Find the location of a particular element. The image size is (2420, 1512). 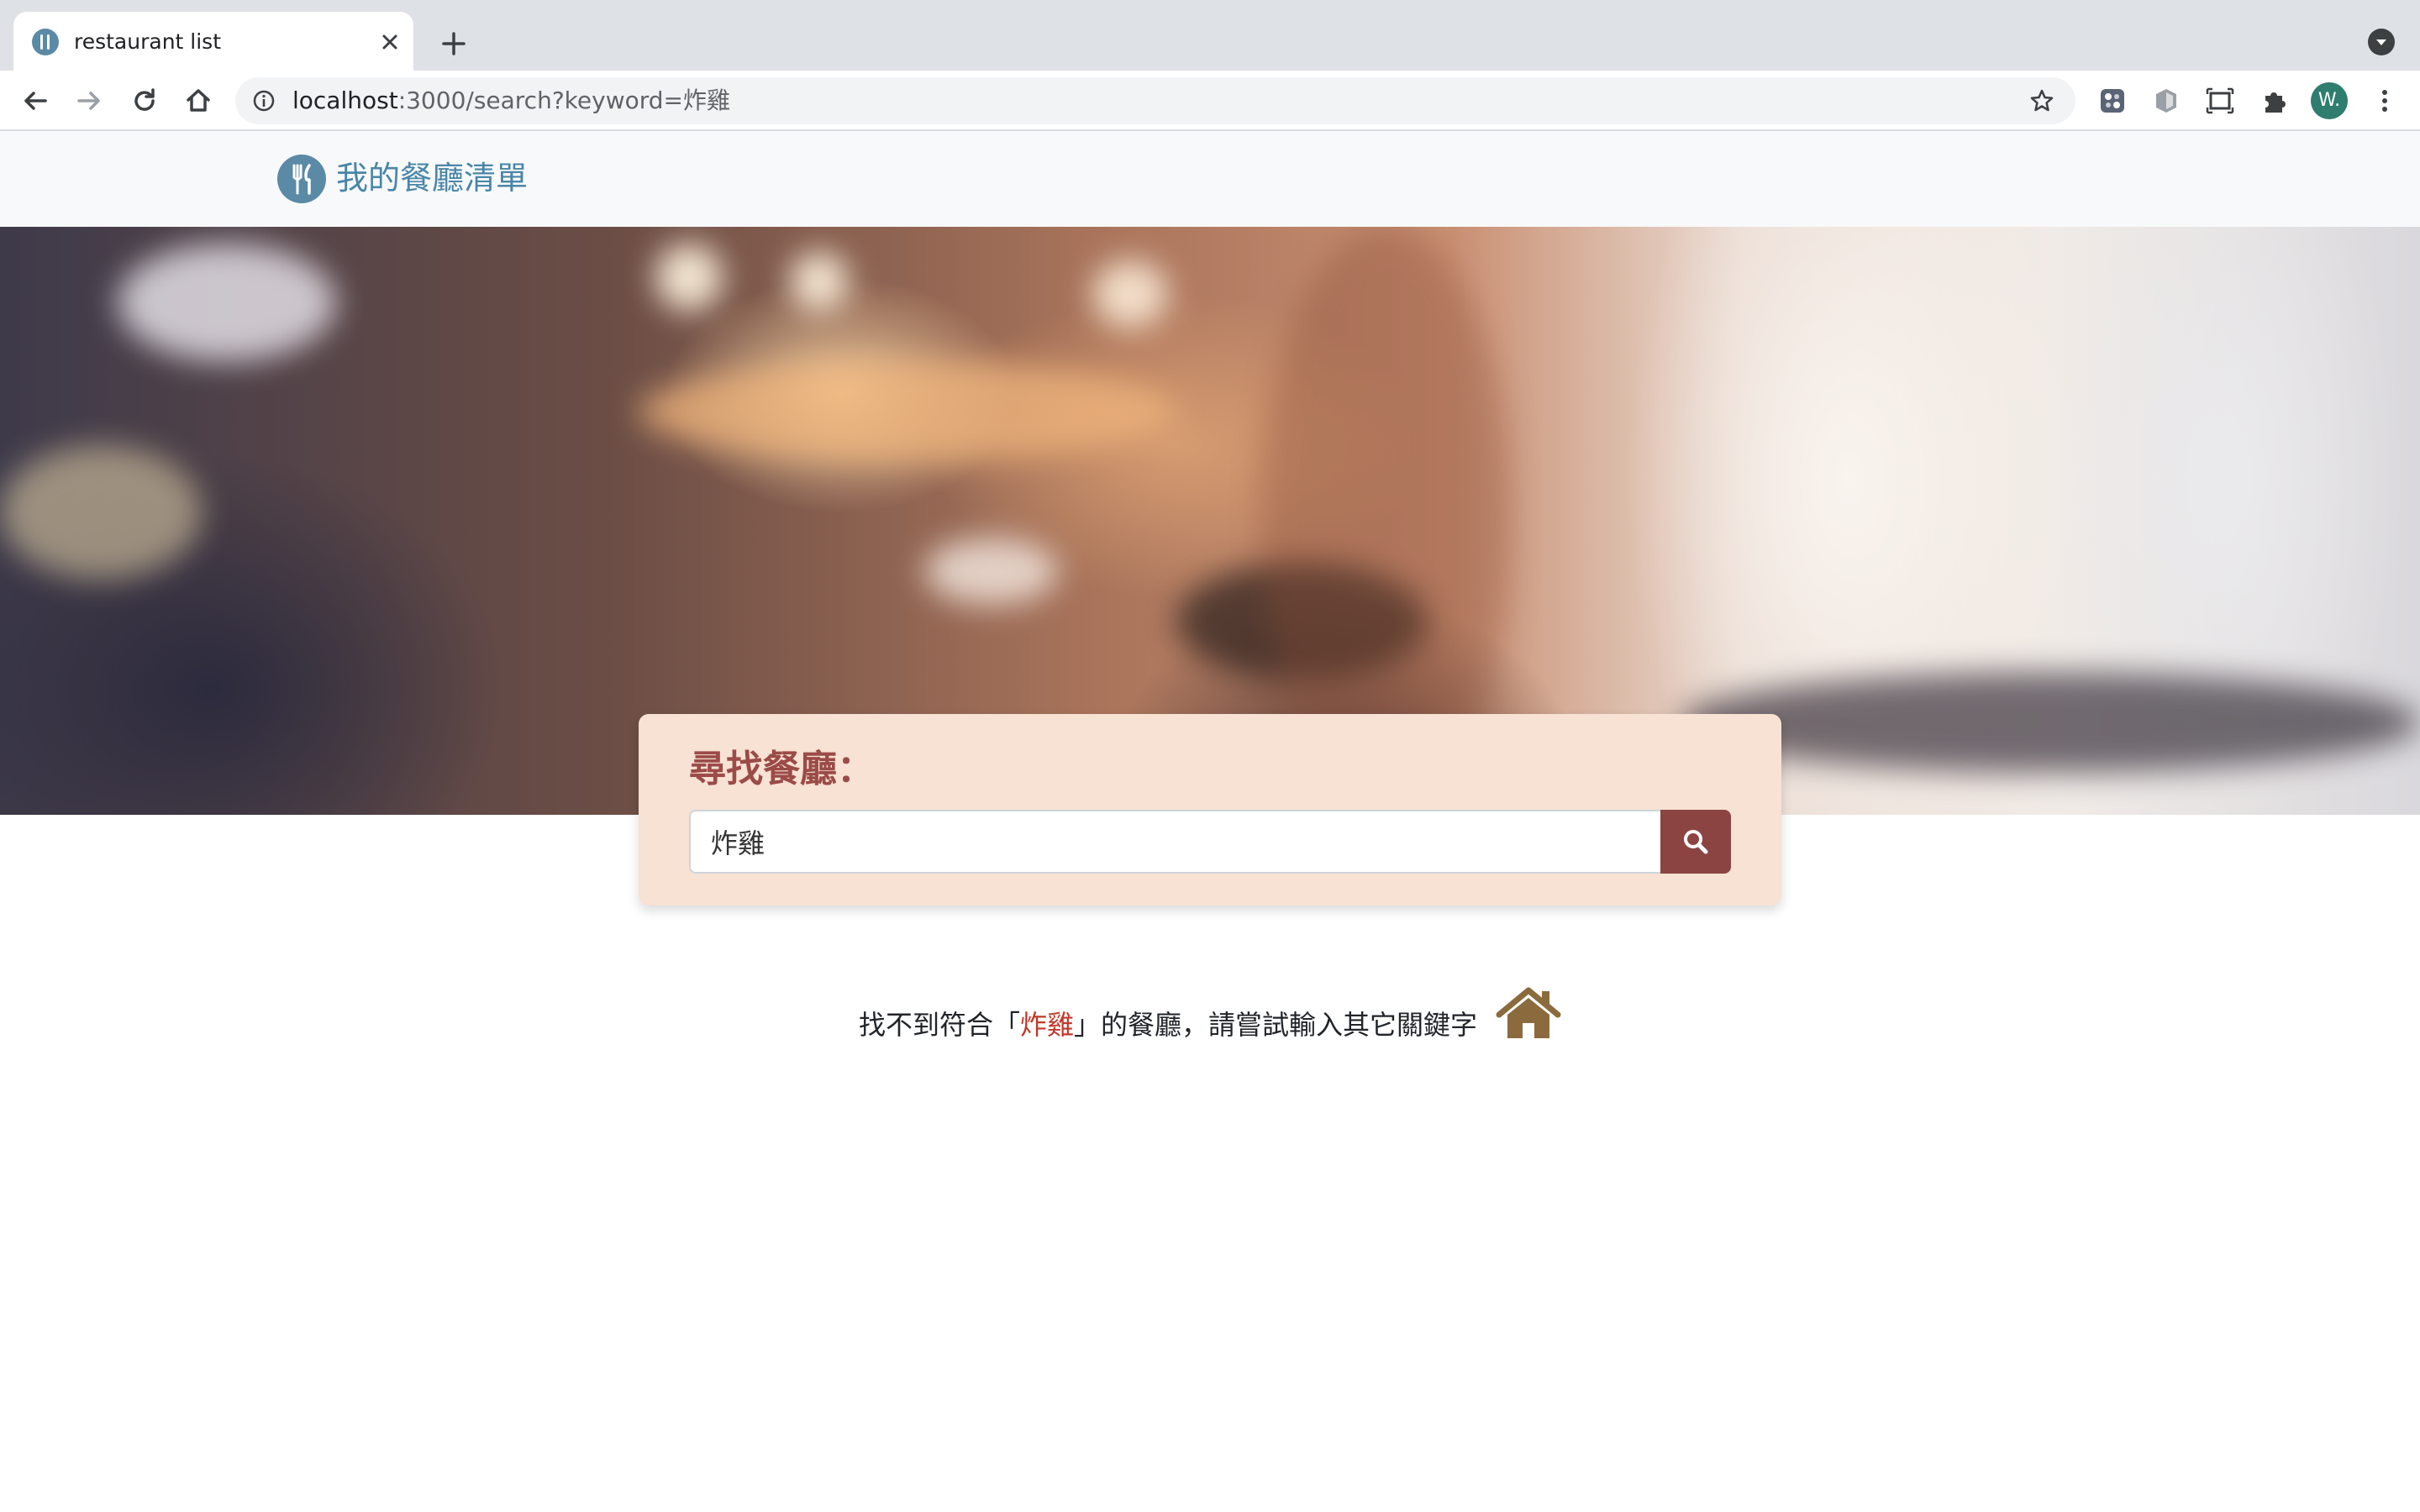

no-result-message: 找不到符合「炸雞」的餐廳，請嘗試輸入其它關鍵字 is located at coordinates (1168, 1025).